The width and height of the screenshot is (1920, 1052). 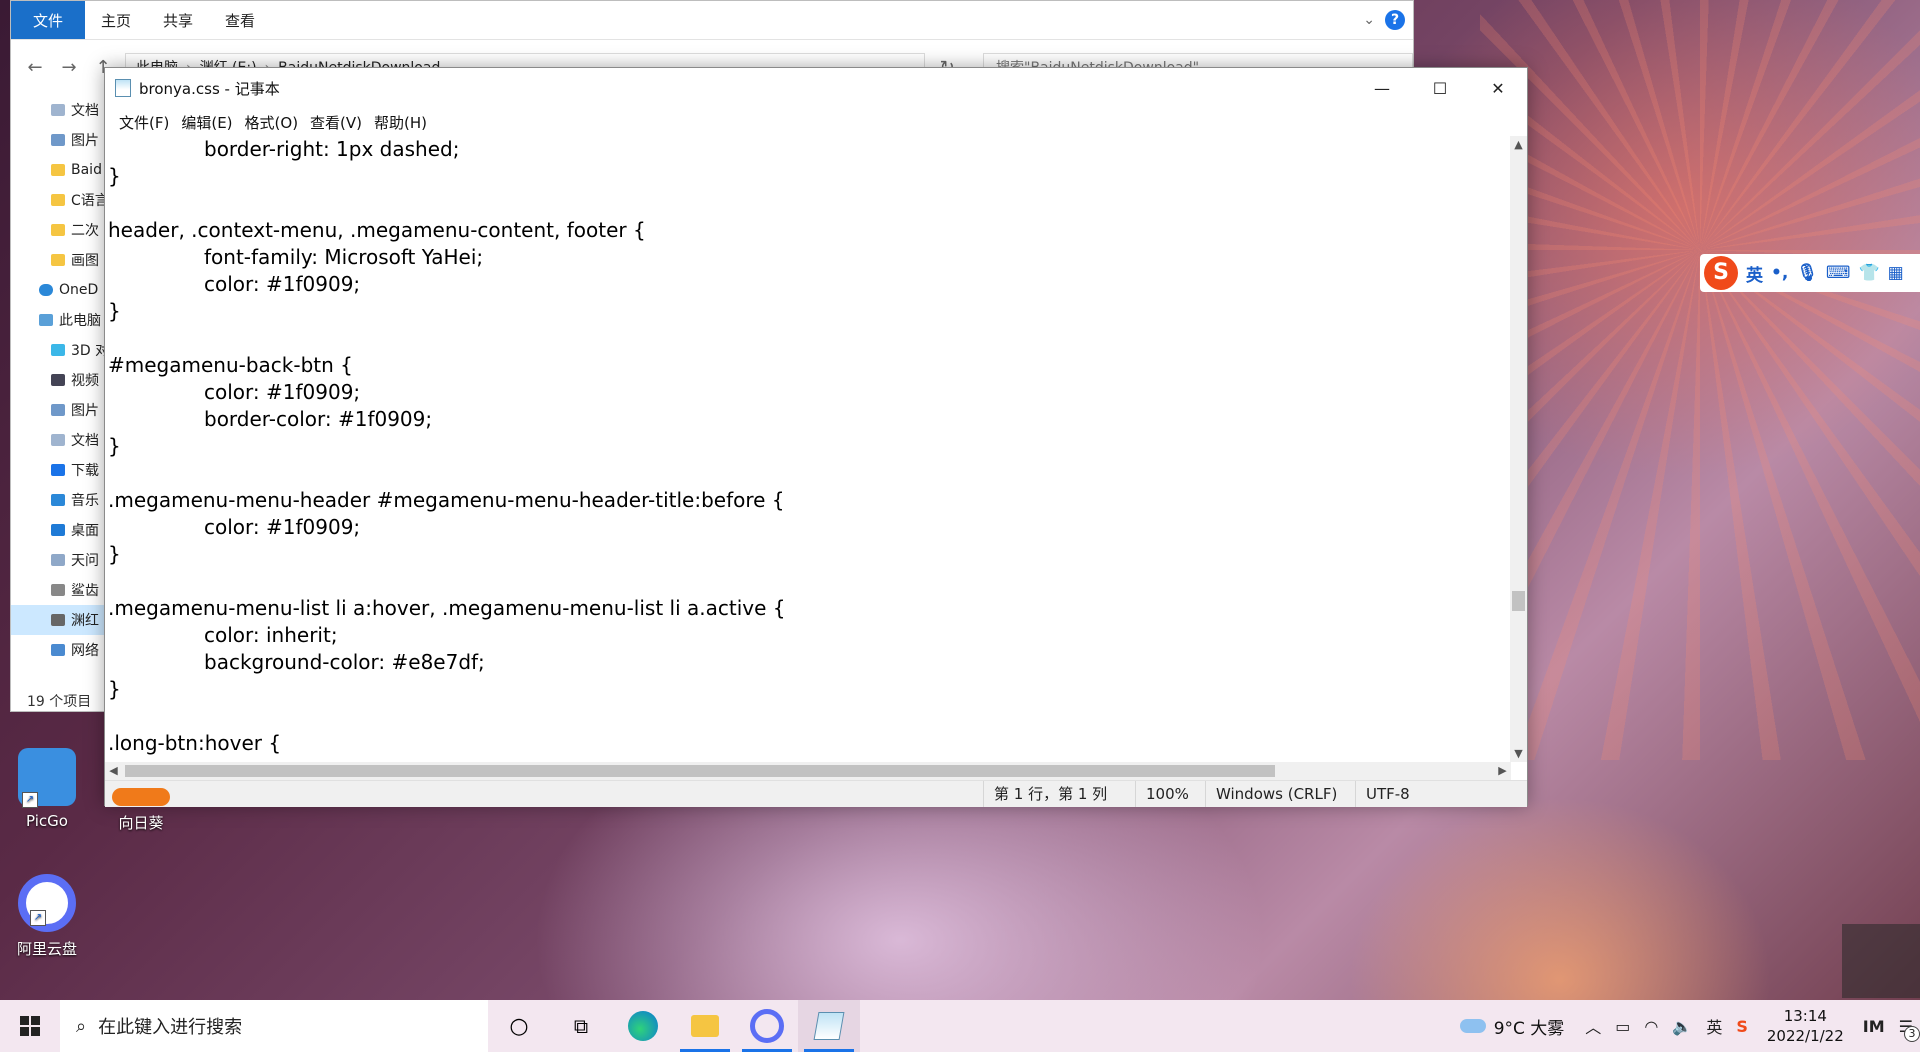 I want to click on ime-mode-icon: 英, so click(x=1714, y=1026).